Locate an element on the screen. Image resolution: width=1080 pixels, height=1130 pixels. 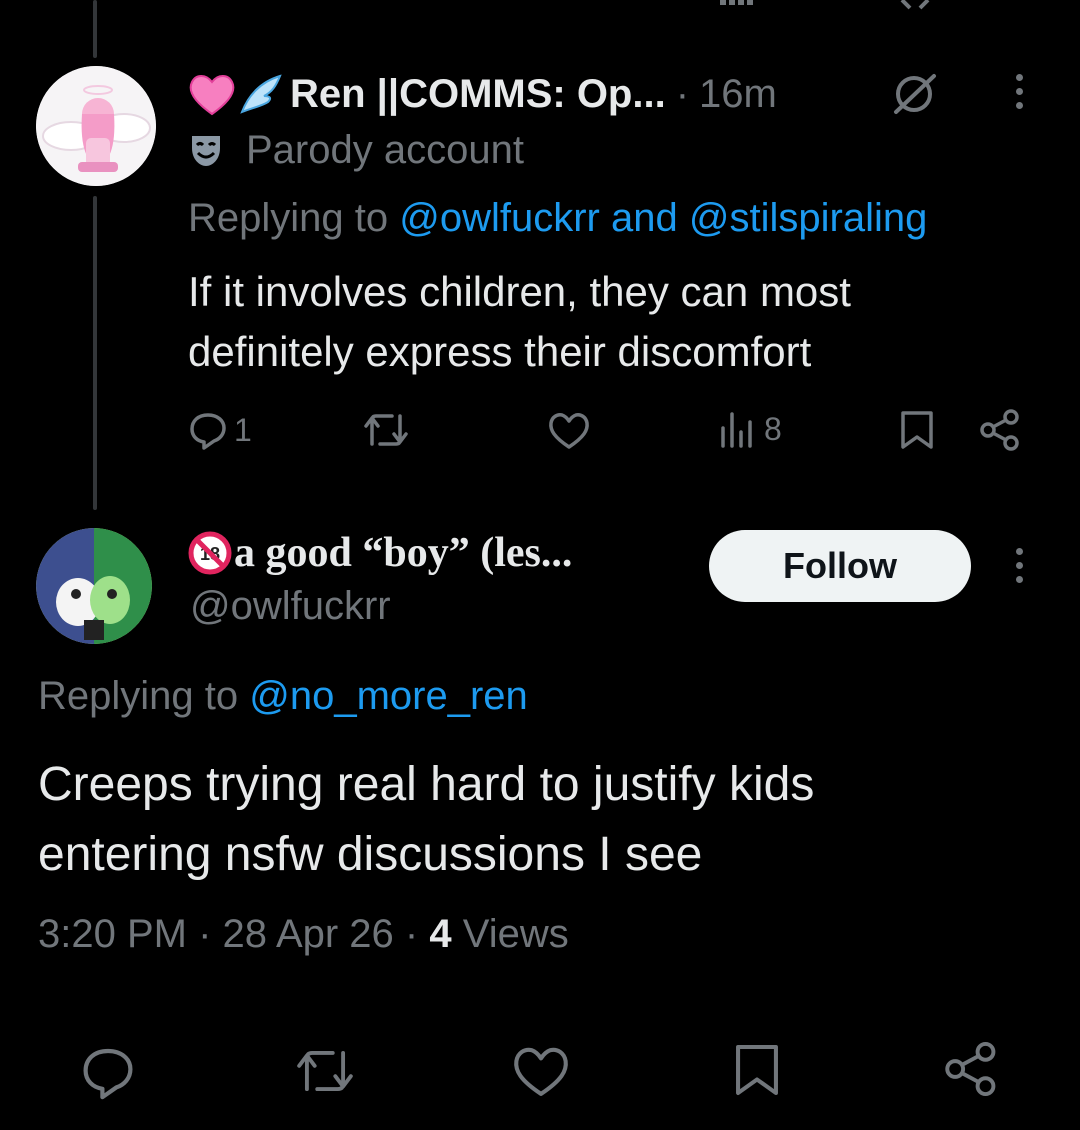
mention-no-more-ren: @no_more_ren is located at coordinates (388, 696).